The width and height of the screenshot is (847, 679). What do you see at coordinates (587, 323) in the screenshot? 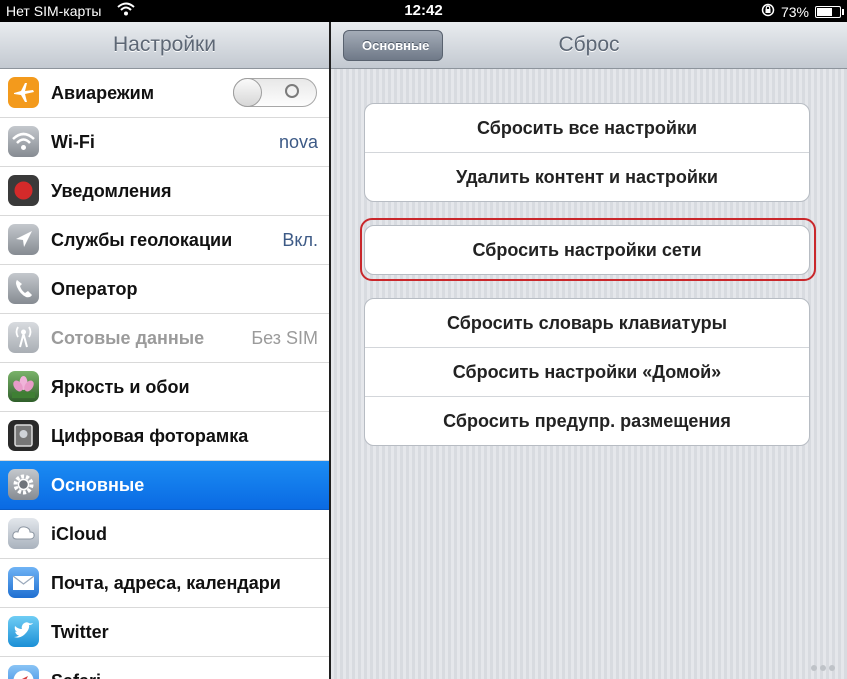
I see `reset-keyboard-dictionary-button: Сбросить словарь клавиатуры` at bounding box center [587, 323].